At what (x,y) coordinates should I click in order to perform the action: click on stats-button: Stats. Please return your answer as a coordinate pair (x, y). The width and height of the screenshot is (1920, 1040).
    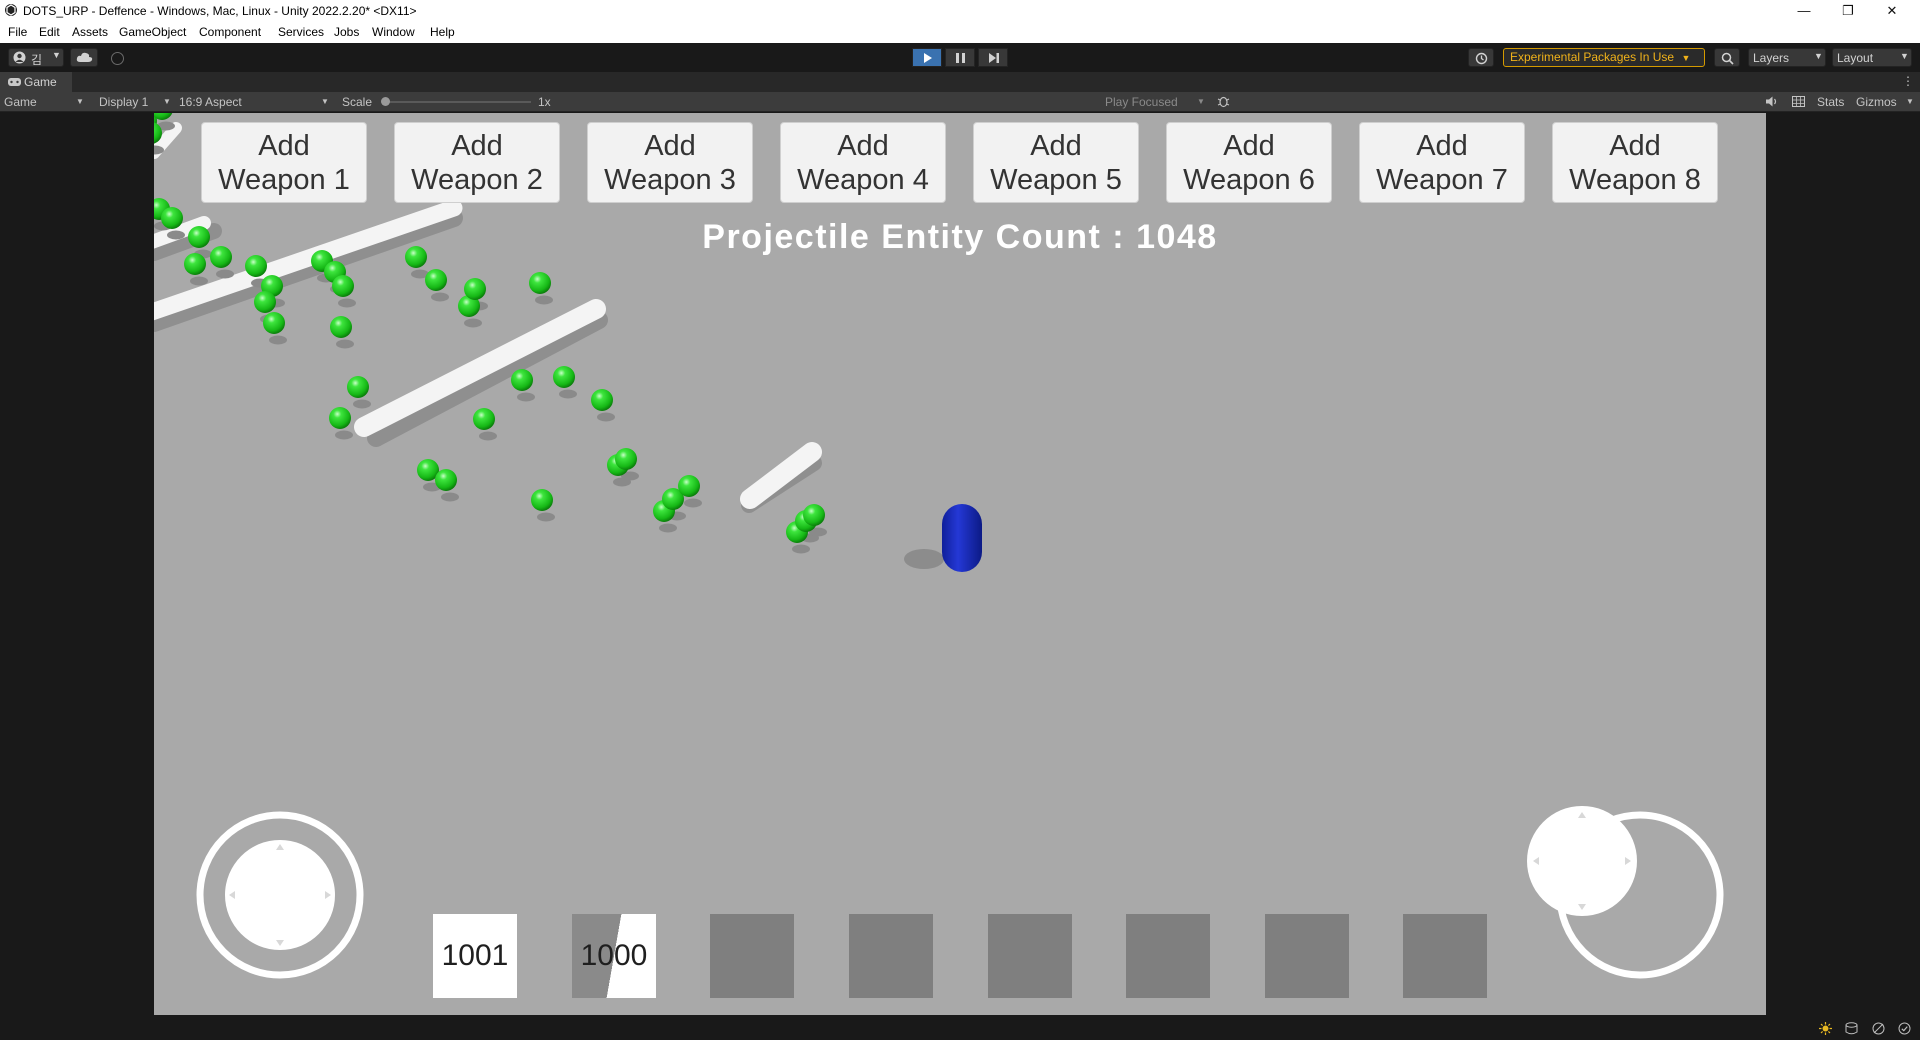
    Looking at the image, I should click on (1830, 102).